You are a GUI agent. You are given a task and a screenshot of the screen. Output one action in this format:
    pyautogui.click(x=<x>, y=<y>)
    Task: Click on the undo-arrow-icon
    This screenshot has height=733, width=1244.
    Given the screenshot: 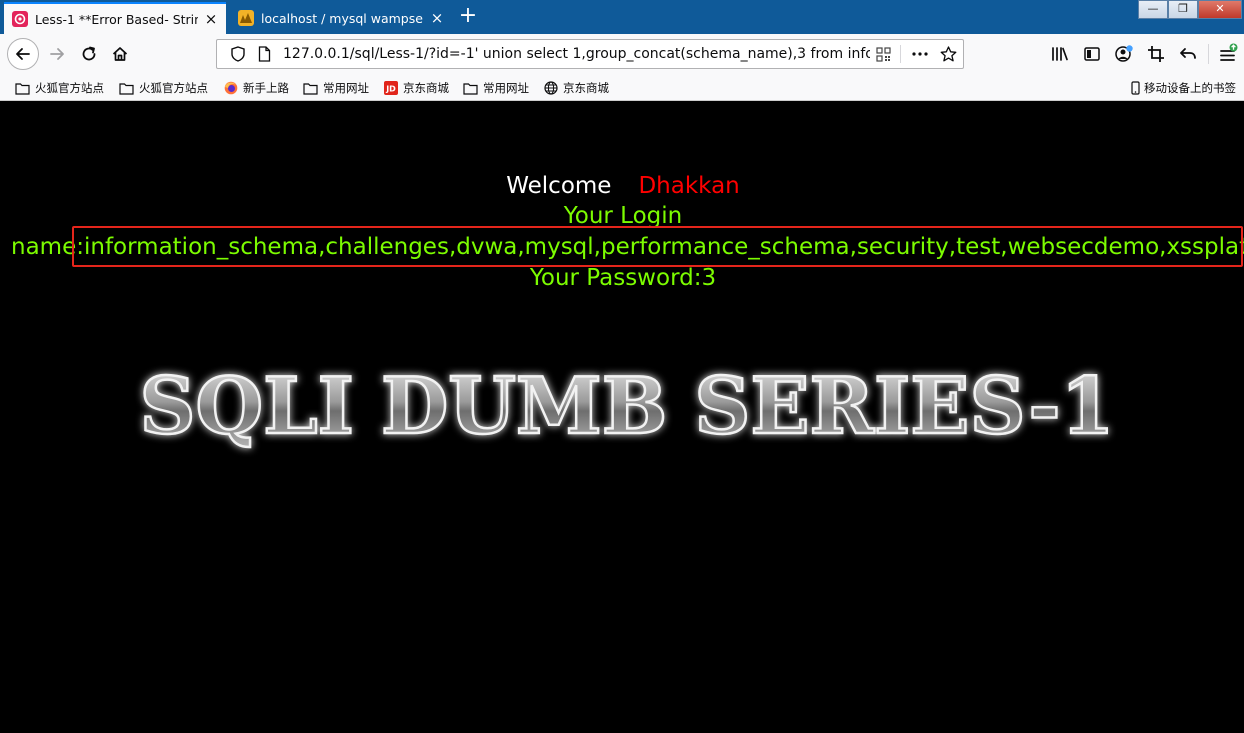 What is the action you would take?
    pyautogui.click(x=1188, y=53)
    